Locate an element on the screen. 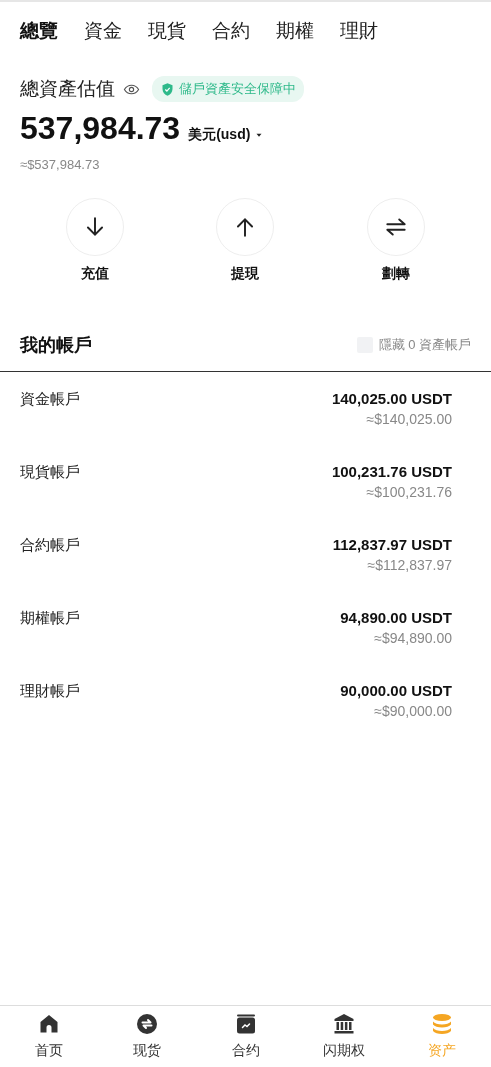 This screenshot has height=1067, width=491. section-title: 我的帳戶 is located at coordinates (56, 345).